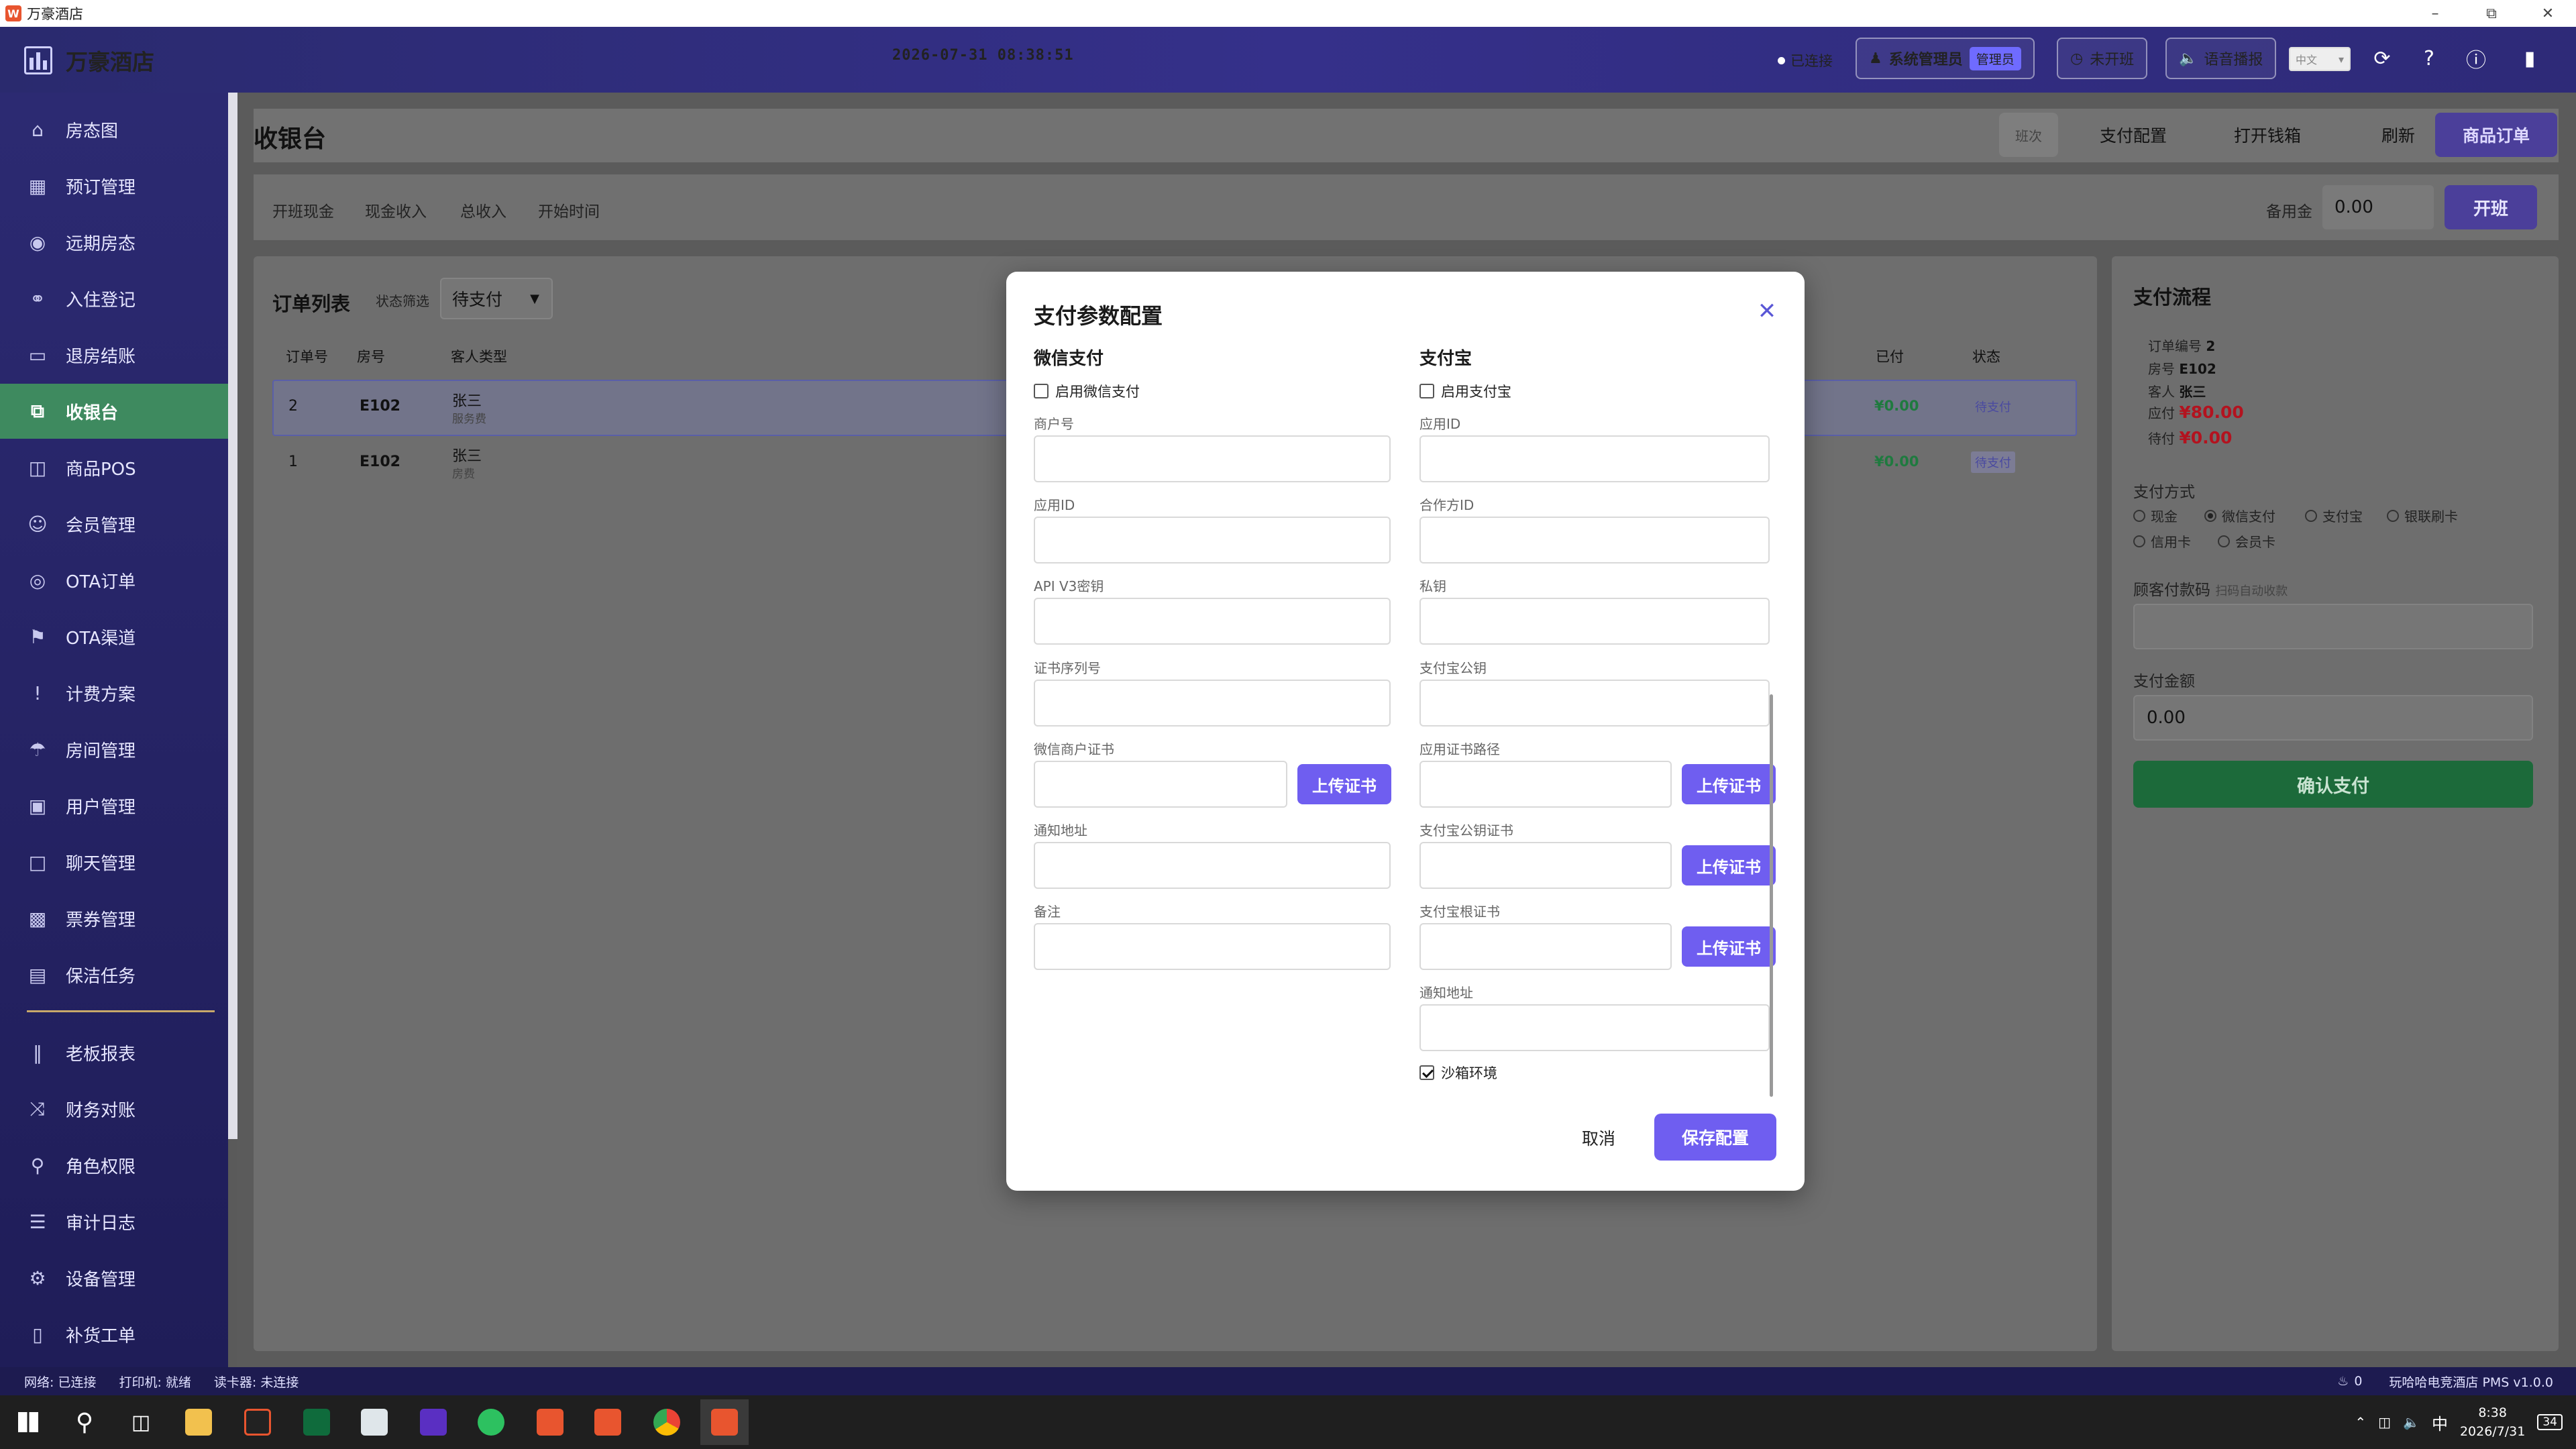 Image resolution: width=2576 pixels, height=1449 pixels. I want to click on shift-button: 班次, so click(2028, 135).